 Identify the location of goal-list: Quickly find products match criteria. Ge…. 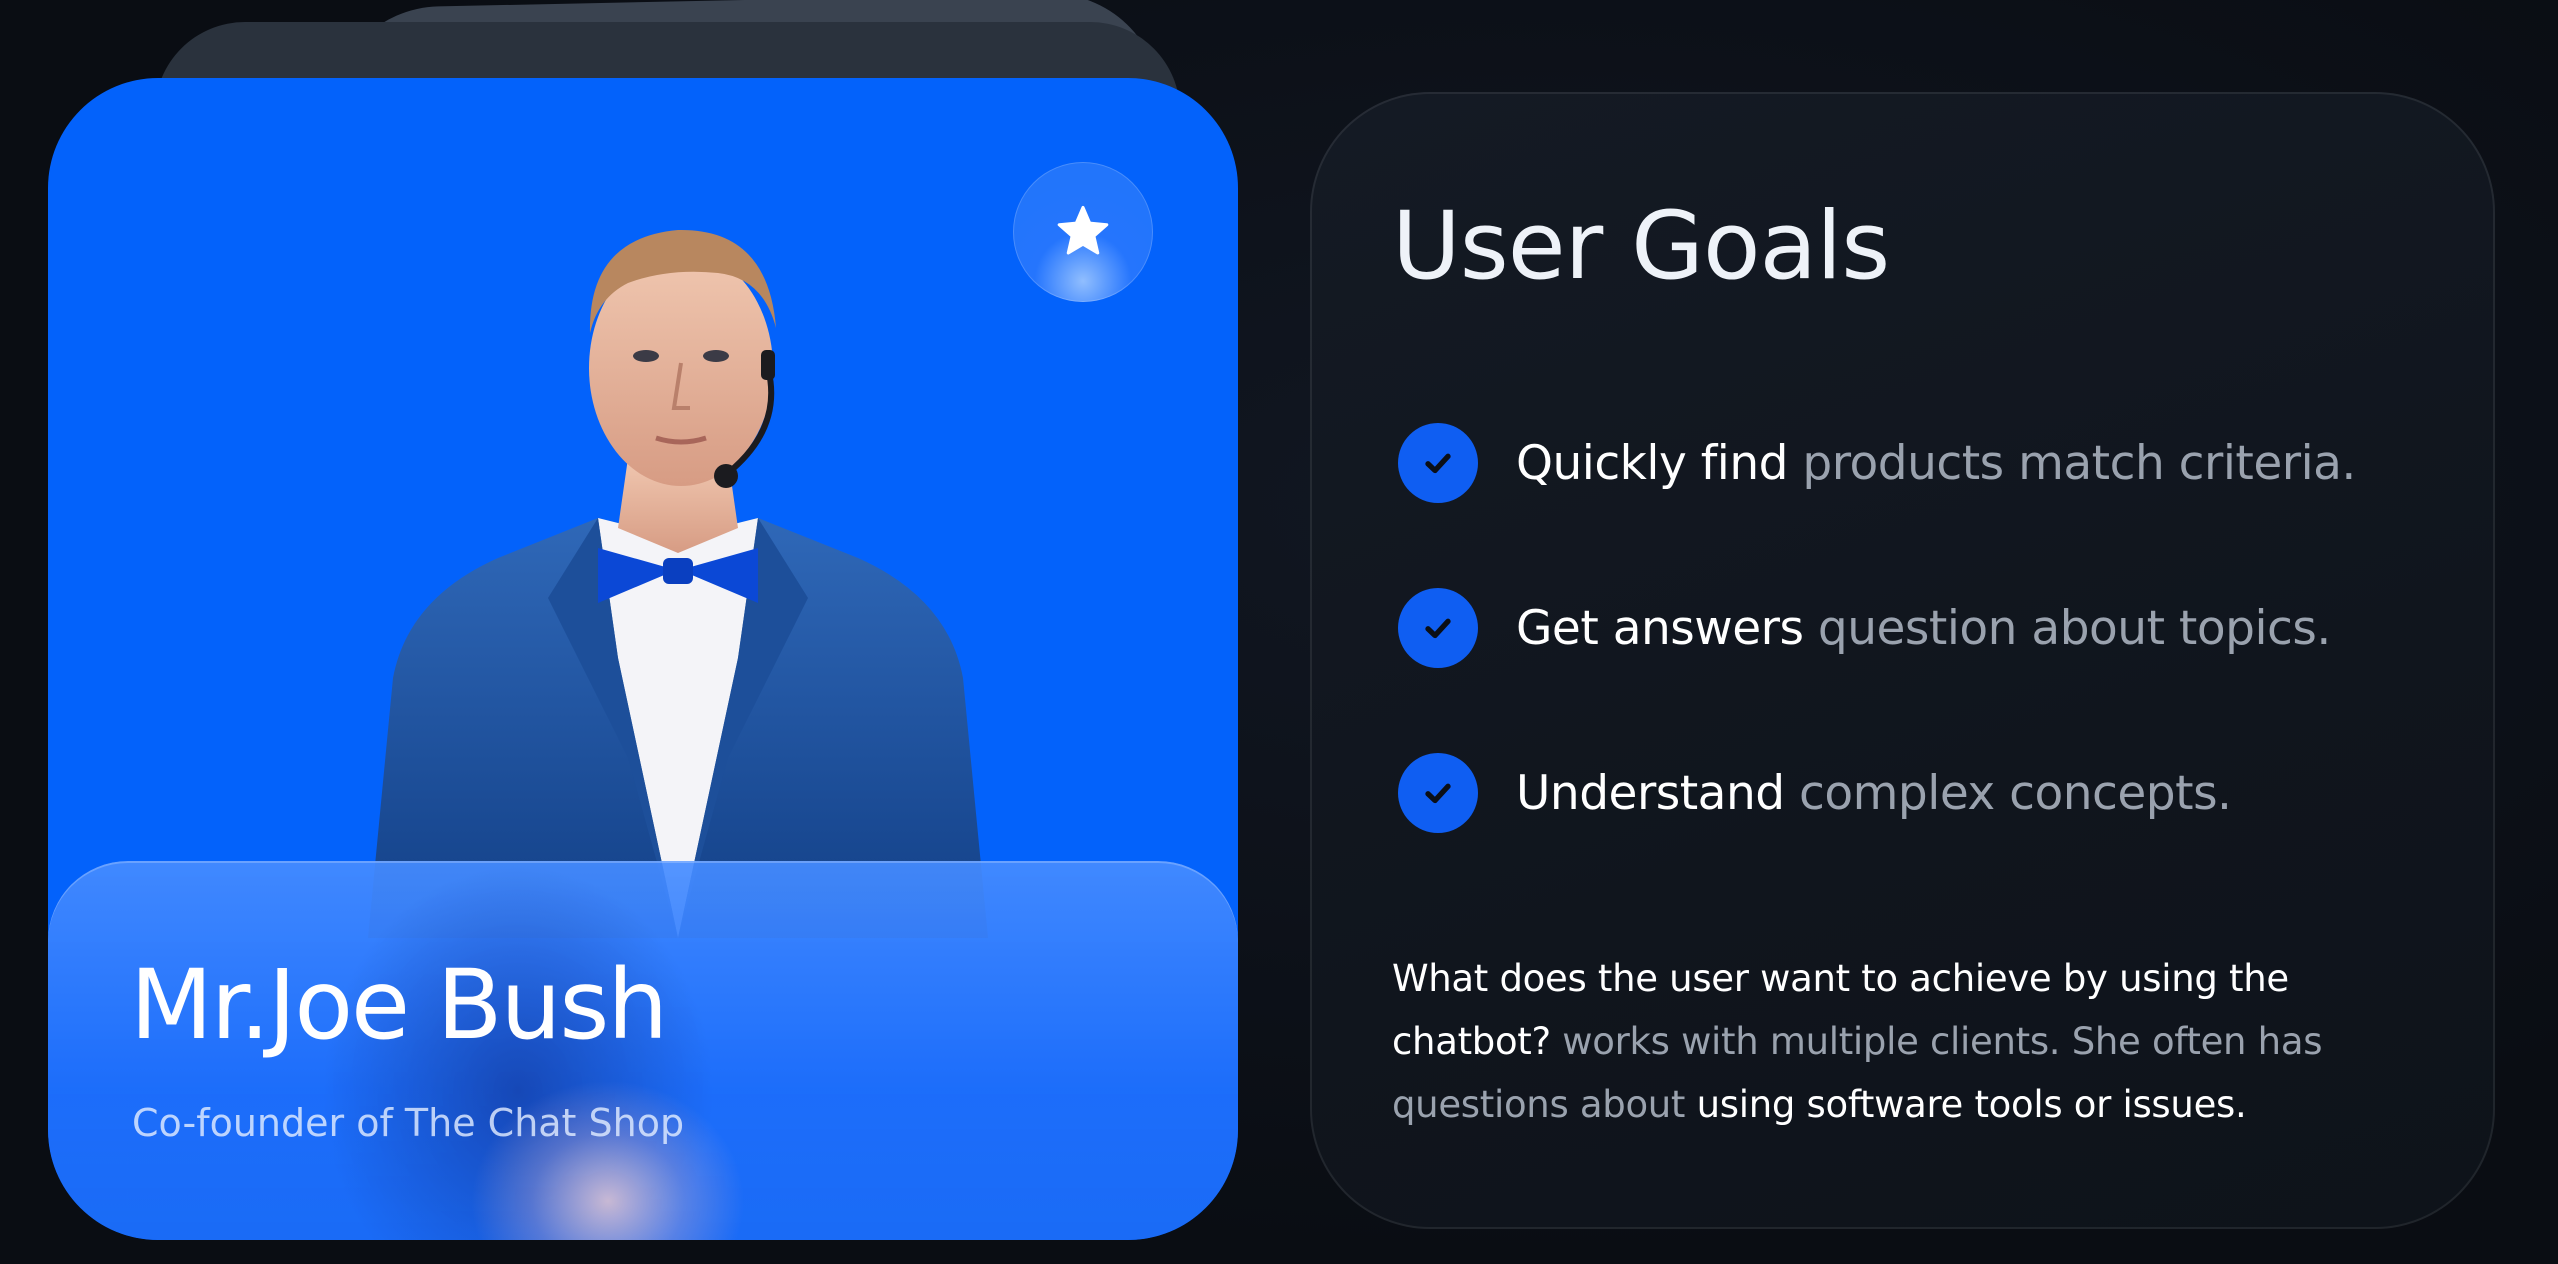
(1877, 669).